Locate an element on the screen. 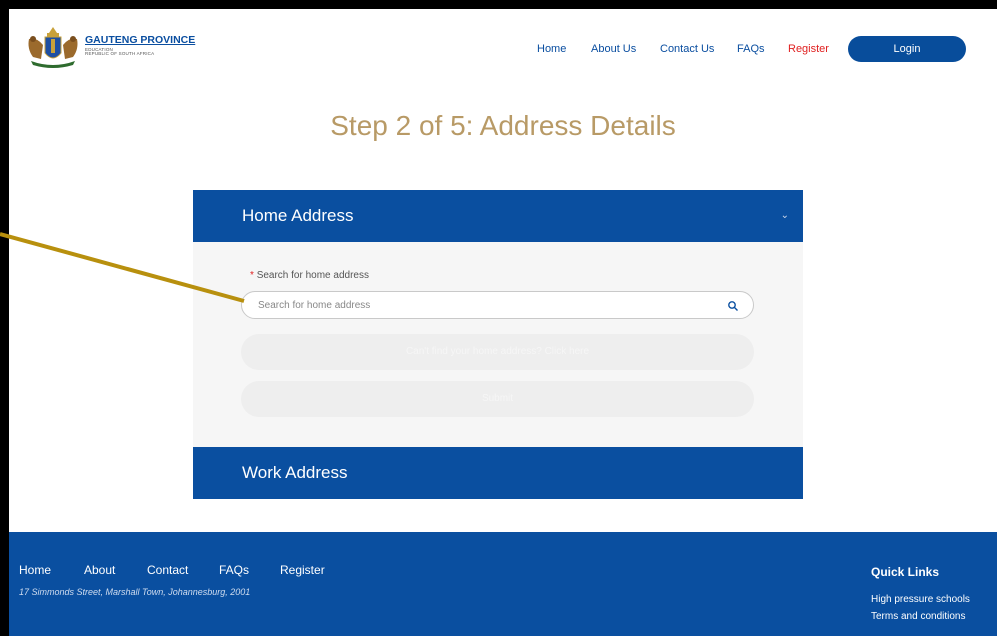  footer-nav-home: Home is located at coordinates (35, 570).